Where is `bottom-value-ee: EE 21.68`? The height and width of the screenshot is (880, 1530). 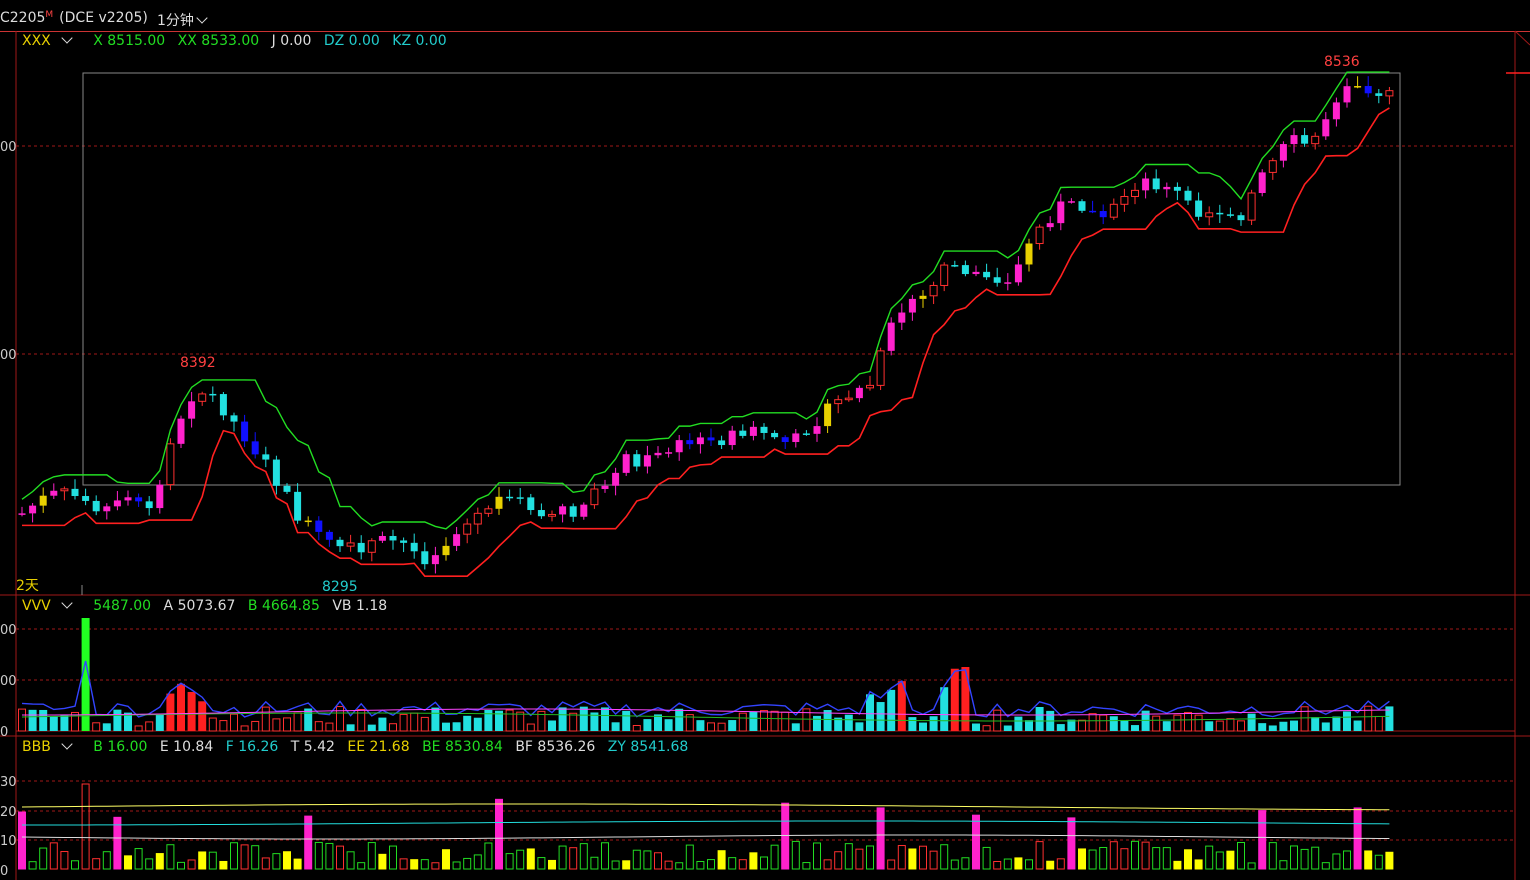 bottom-value-ee: EE 21.68 is located at coordinates (378, 747).